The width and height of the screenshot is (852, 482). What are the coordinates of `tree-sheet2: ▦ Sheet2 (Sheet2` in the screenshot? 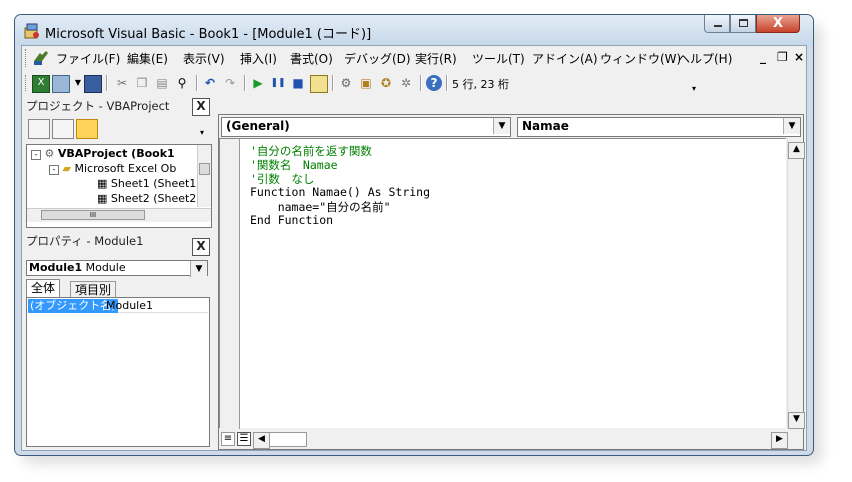 It's located at (146, 198).